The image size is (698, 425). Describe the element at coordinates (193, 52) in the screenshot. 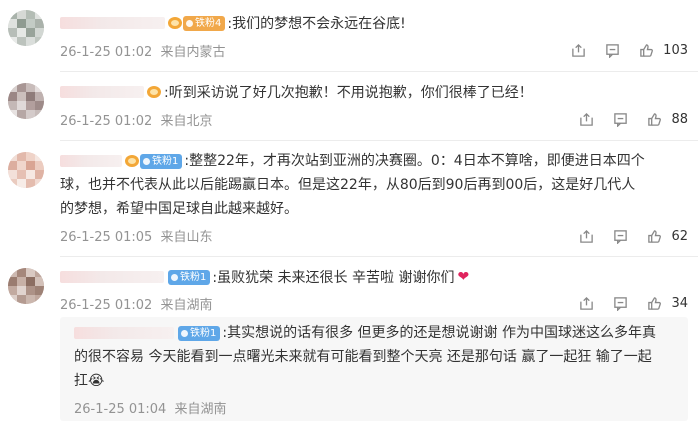

I see `comment-location: 来自内蒙古` at that location.